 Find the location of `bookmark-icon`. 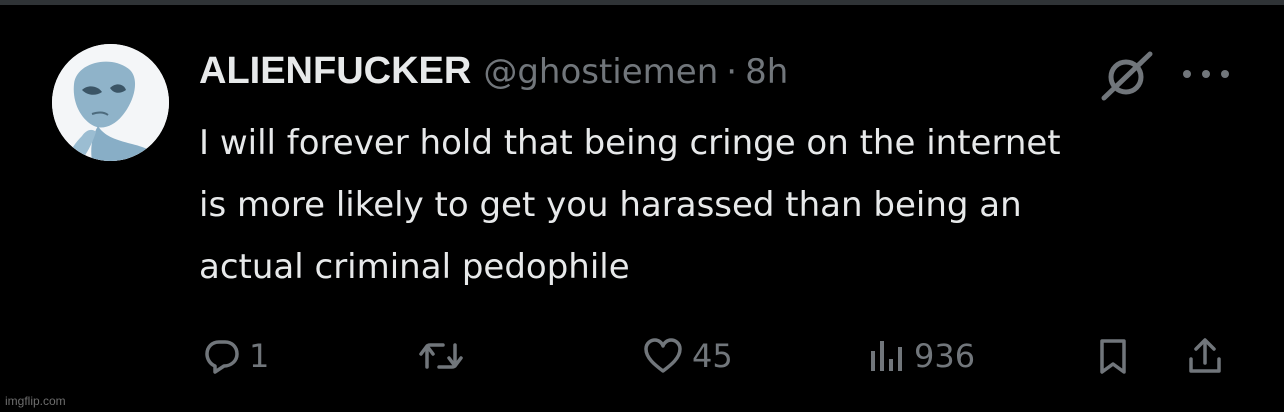

bookmark-icon is located at coordinates (1113, 356).